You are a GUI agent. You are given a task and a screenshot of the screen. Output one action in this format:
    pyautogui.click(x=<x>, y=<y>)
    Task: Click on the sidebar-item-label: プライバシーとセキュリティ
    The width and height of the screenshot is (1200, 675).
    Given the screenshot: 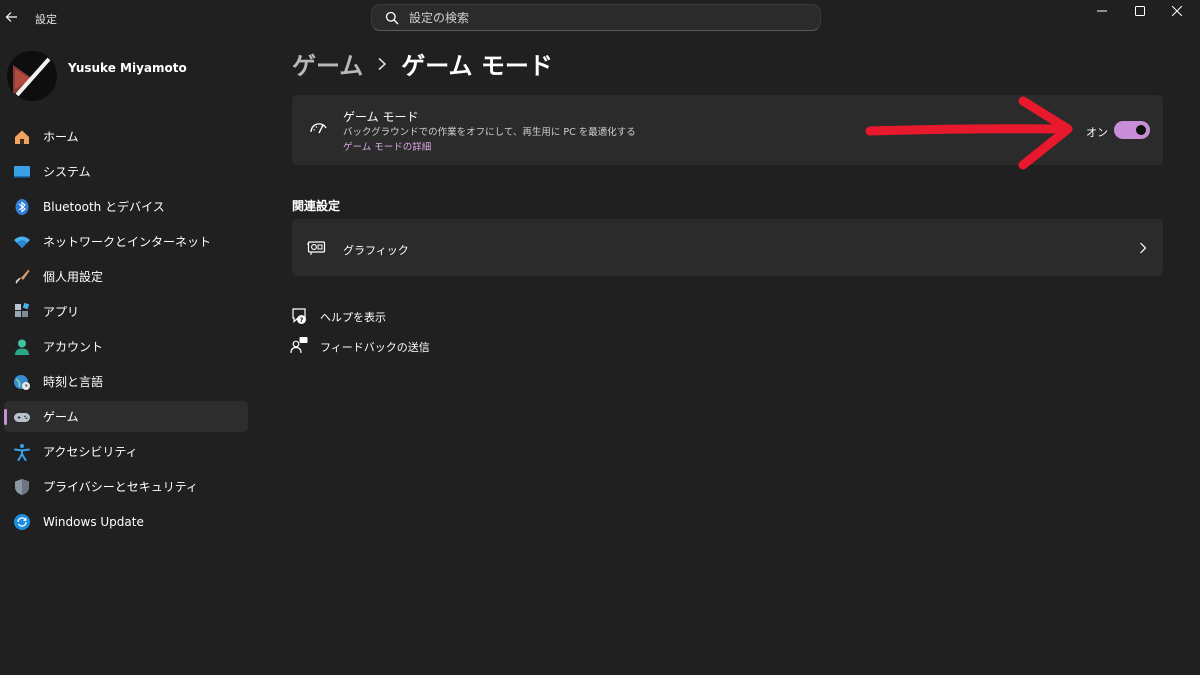 What is the action you would take?
    pyautogui.click(x=121, y=487)
    